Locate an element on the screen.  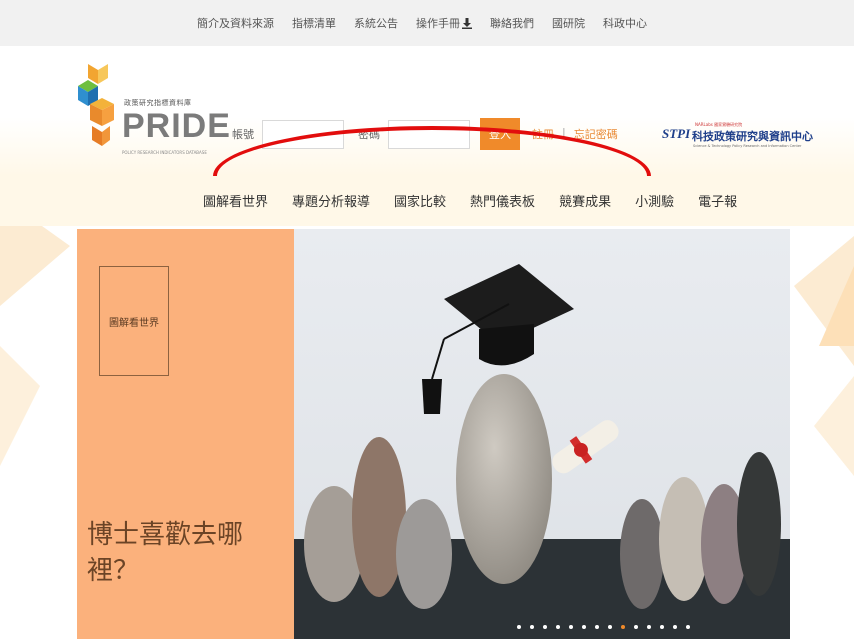
nav-item-quiz: 小測驗 is located at coordinates (654, 200).